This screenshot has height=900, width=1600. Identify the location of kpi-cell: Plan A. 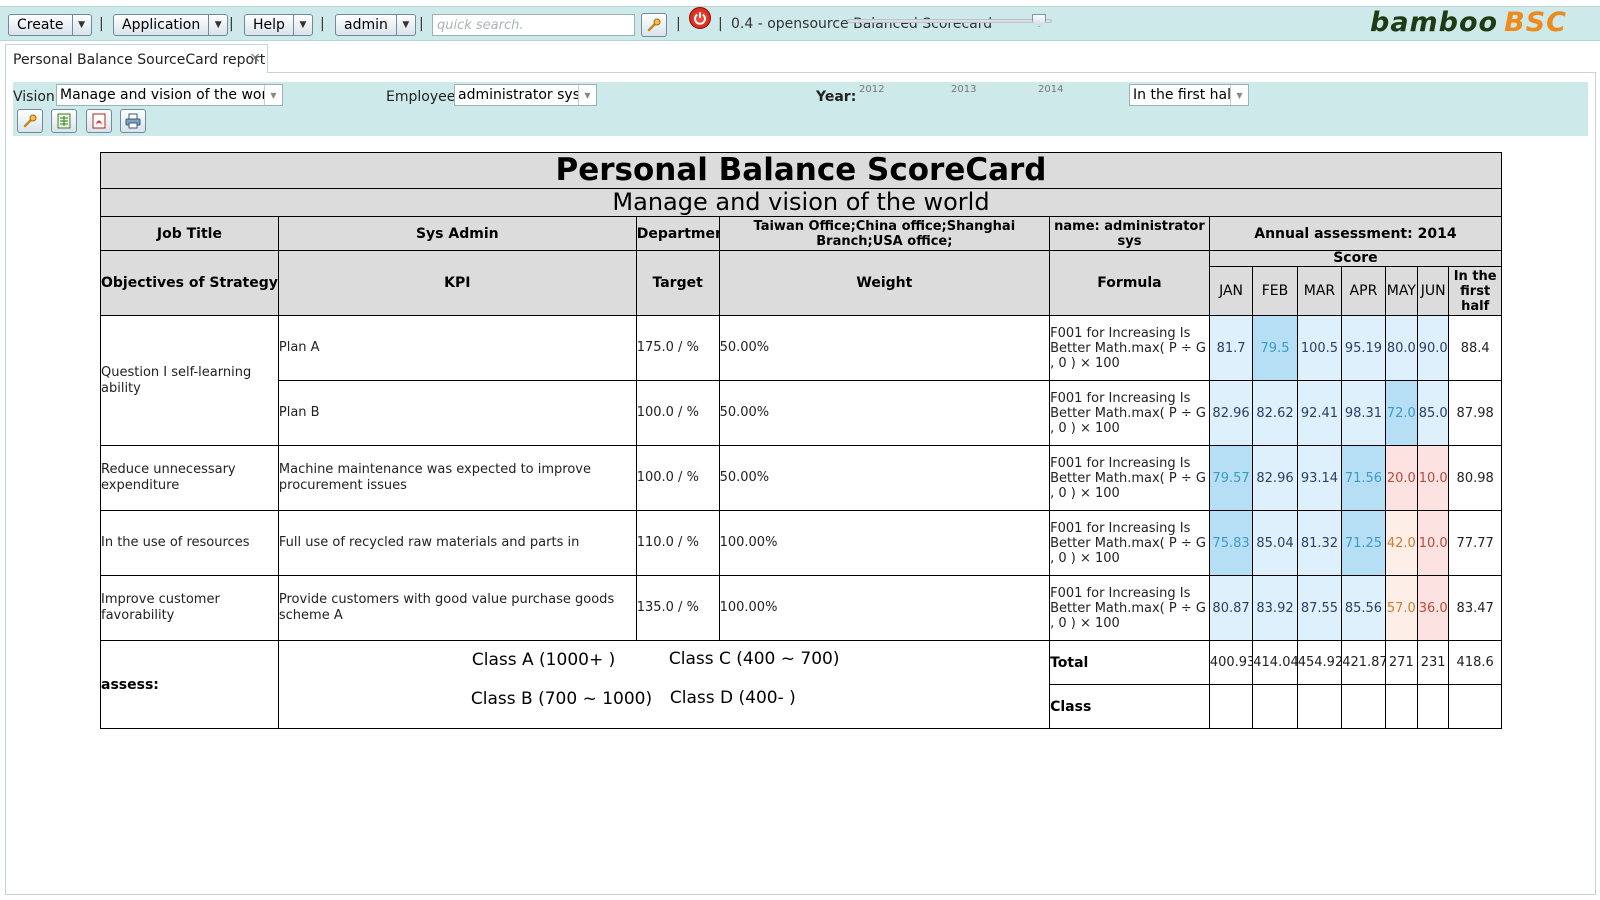
(457, 348).